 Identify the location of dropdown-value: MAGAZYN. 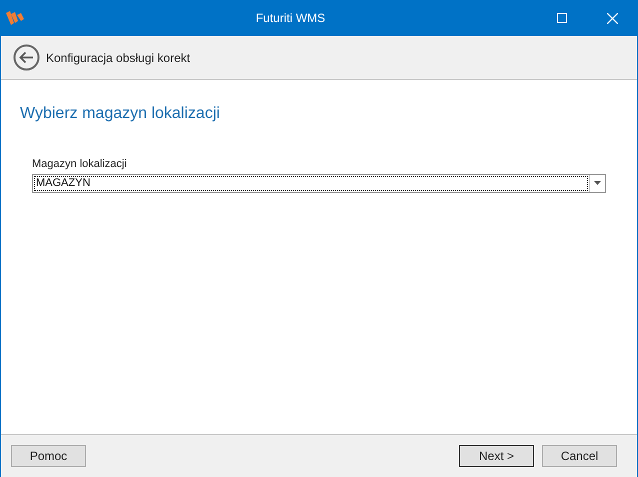
(311, 183).